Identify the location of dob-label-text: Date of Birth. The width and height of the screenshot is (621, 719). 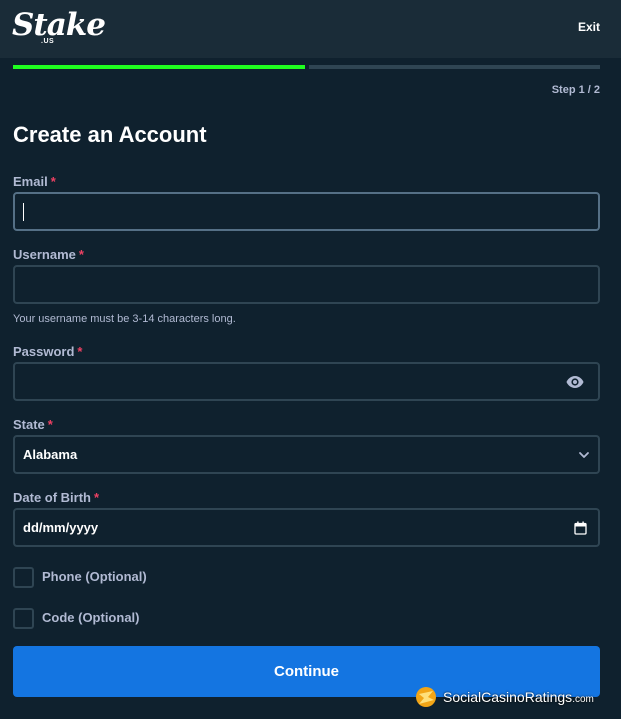
(52, 497).